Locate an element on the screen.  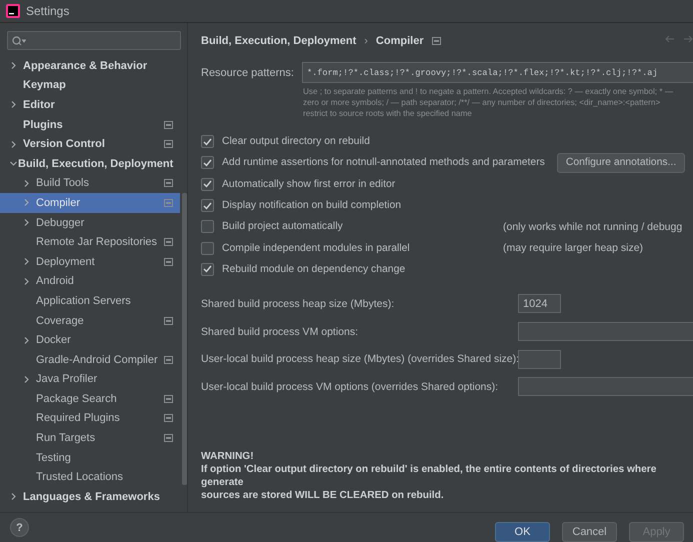
hint-text: Use ; to separate patterns and ! to negate a pattern. Accepted wildcards: ? — exactly one symbol; * — is located at coordinates (488, 91).